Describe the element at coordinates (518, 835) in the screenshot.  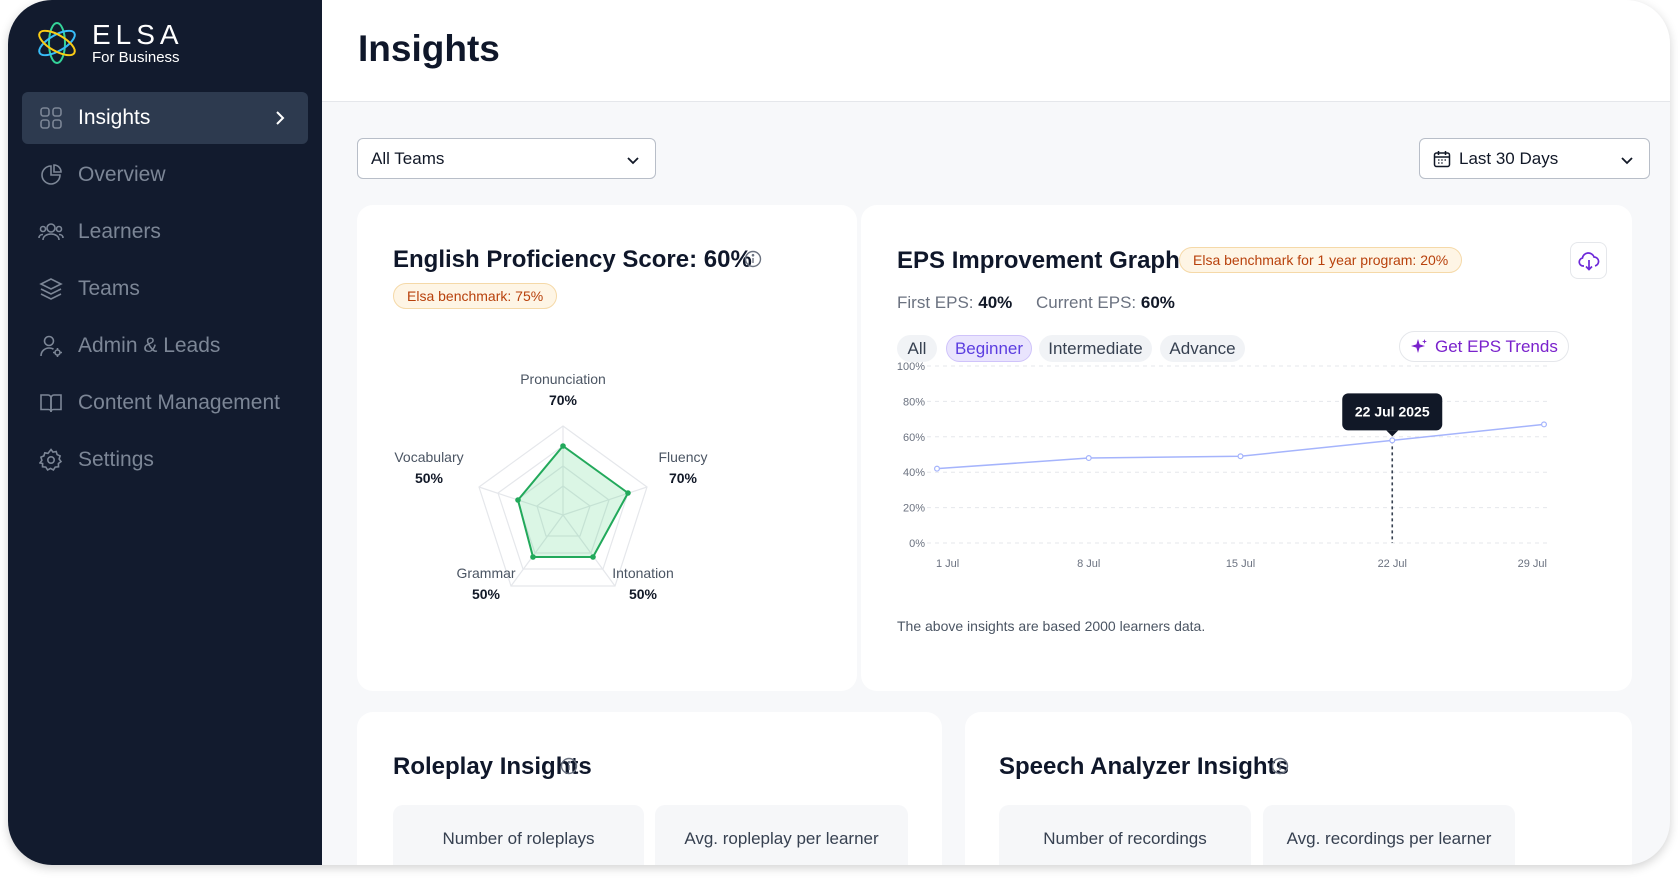
I see `number-of-roleplays: Number of roleplays` at that location.